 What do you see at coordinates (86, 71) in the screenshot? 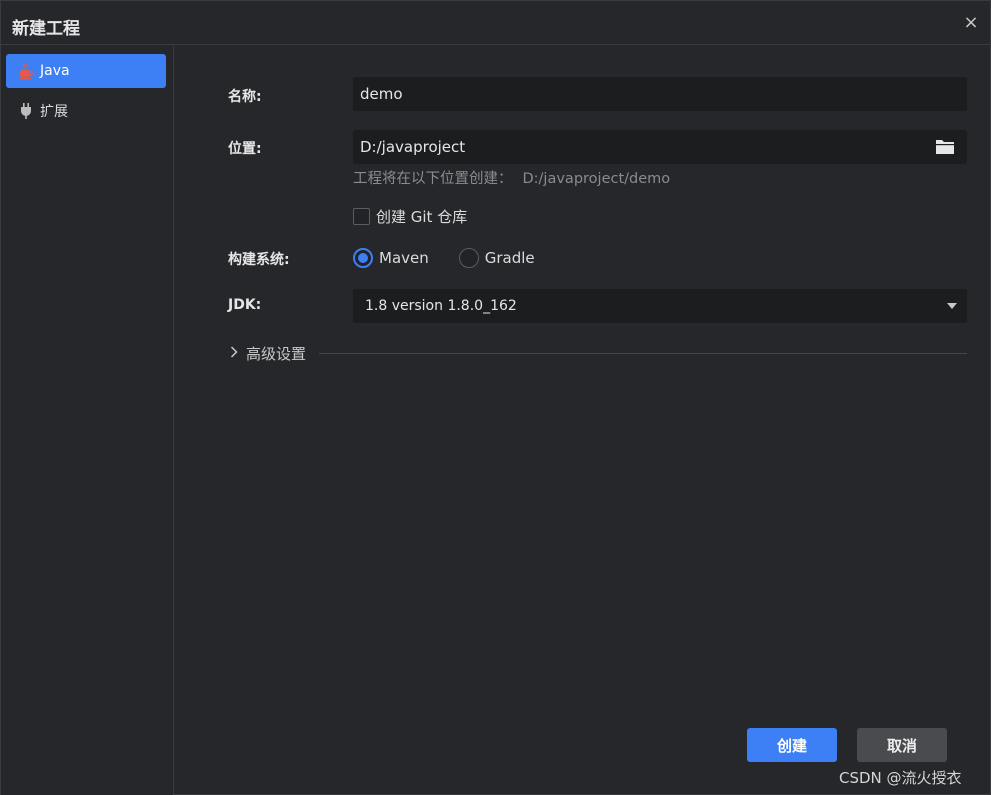
I see `sidebar-item-java: Java` at bounding box center [86, 71].